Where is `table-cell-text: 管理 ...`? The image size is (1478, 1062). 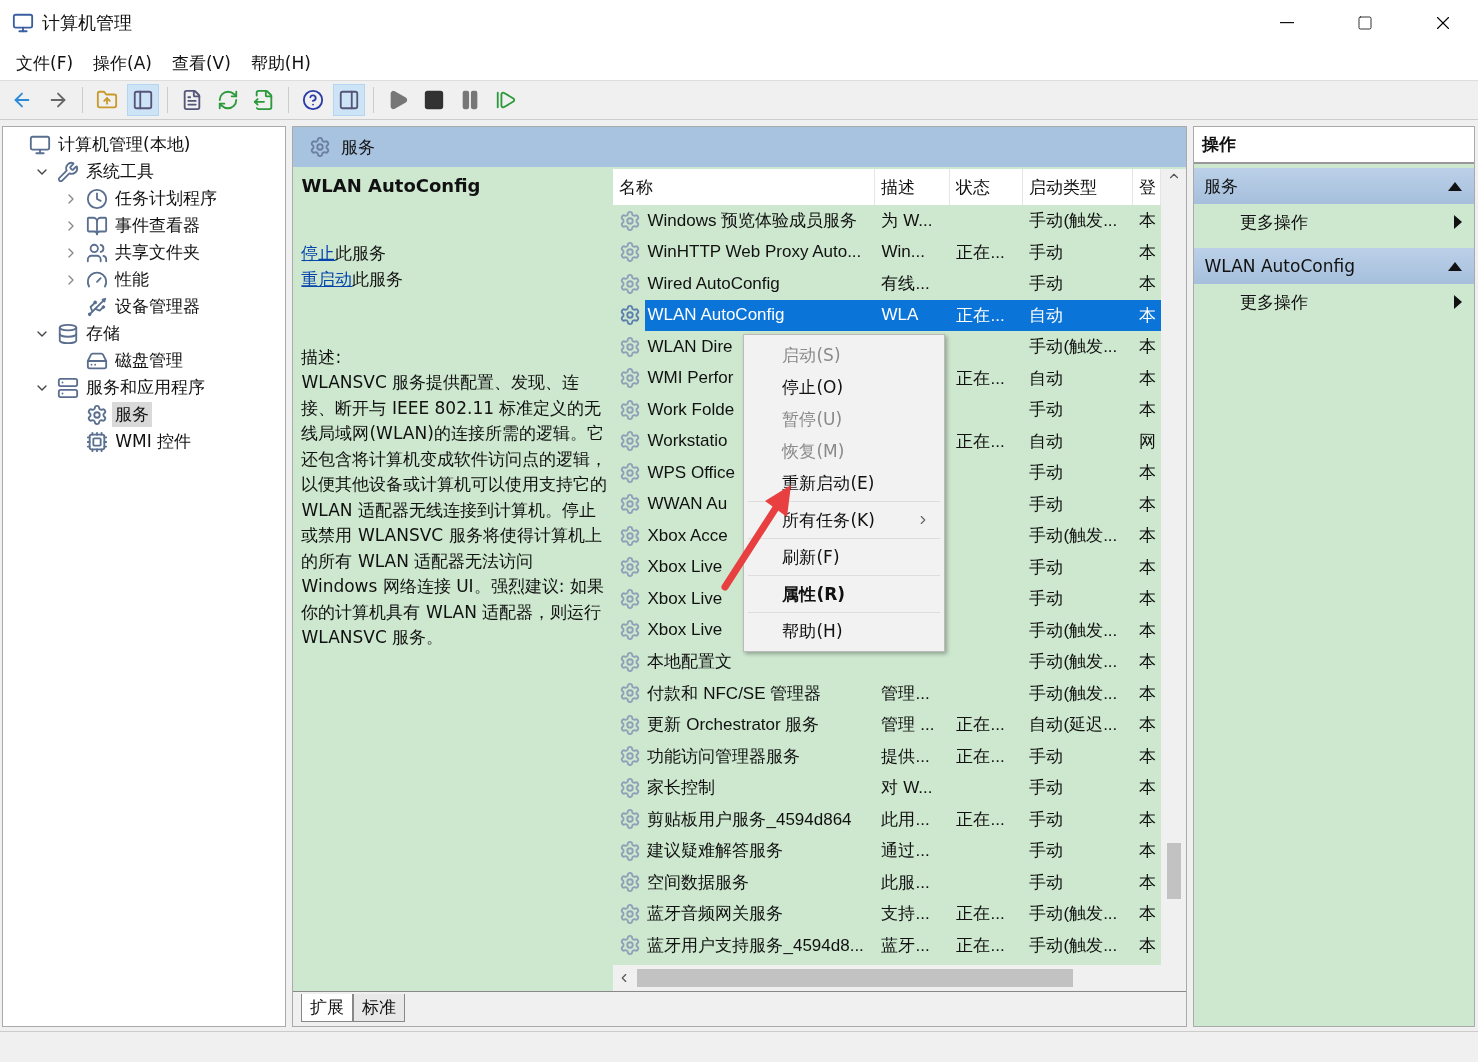 table-cell-text: 管理 ... is located at coordinates (908, 725).